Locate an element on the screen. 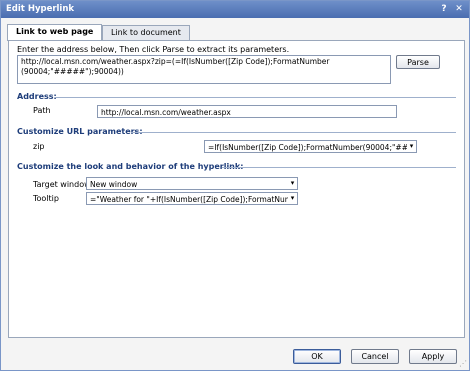 The image size is (470, 371). dialog-title: Edit Hyperlink is located at coordinates (40, 9).